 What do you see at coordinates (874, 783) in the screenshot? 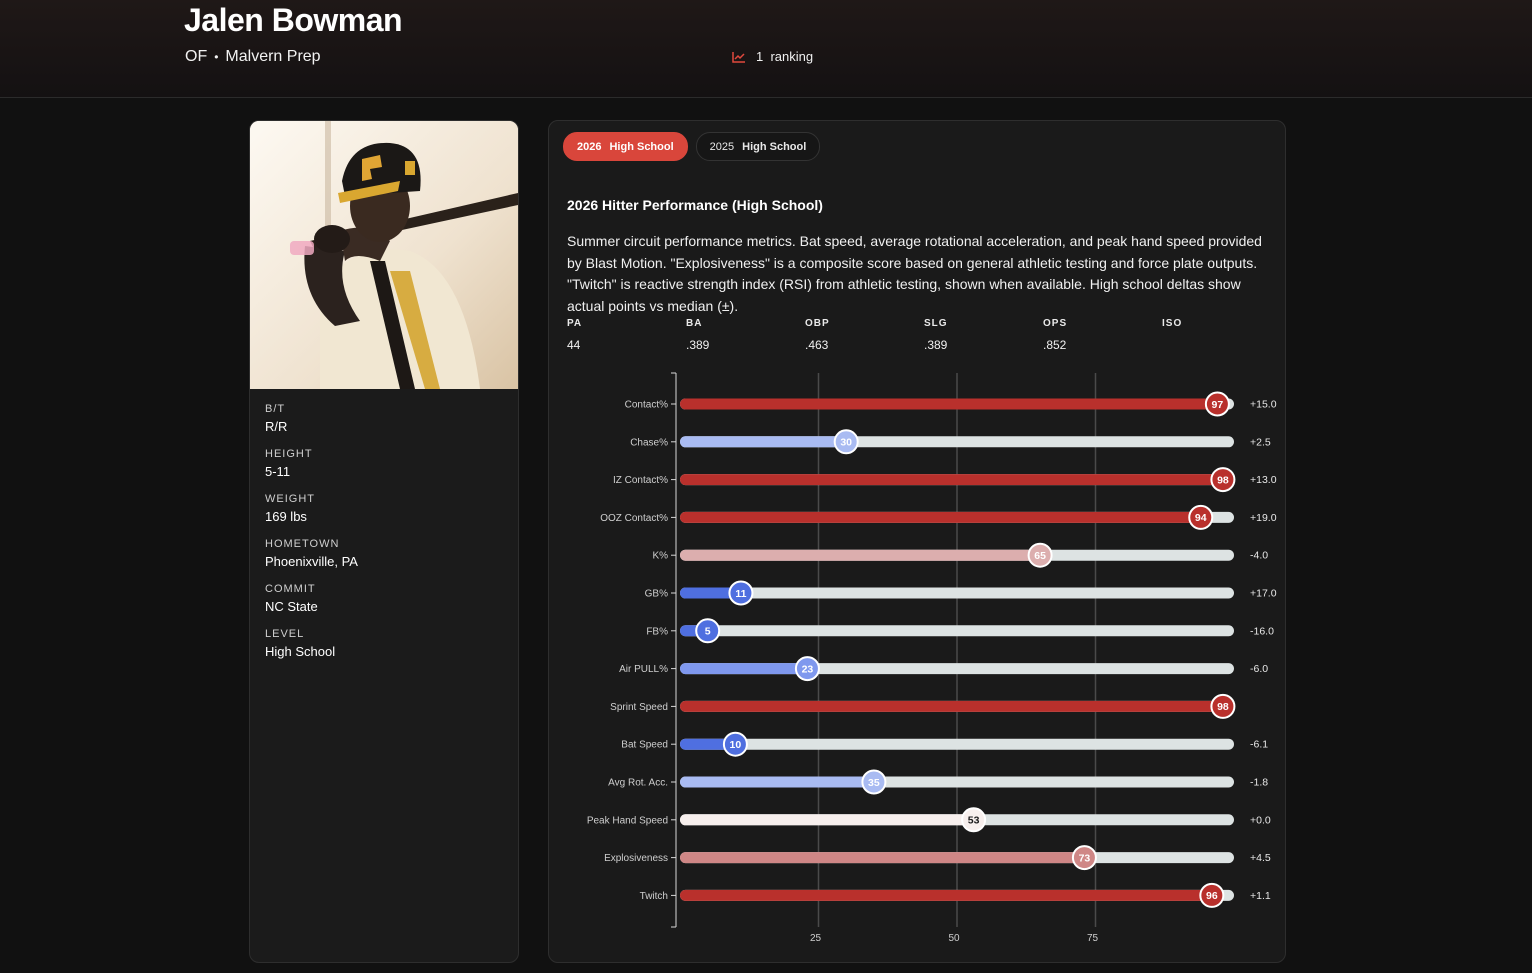
I see `value-label: 35` at bounding box center [874, 783].